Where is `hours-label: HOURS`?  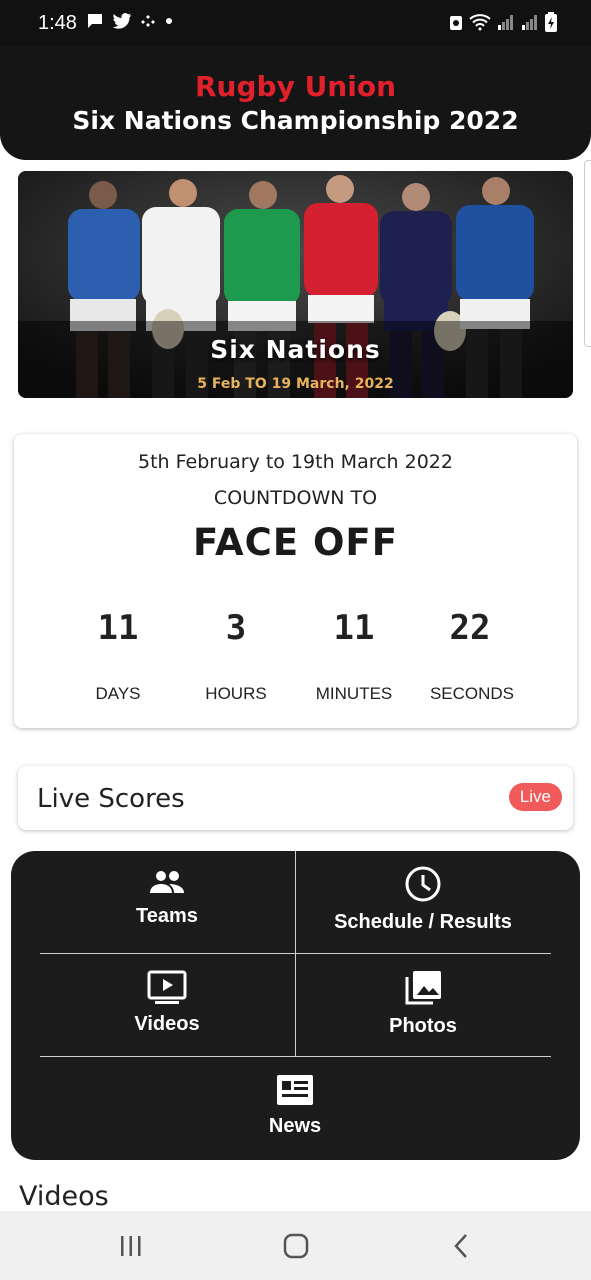
hours-label: HOURS is located at coordinates (236, 693).